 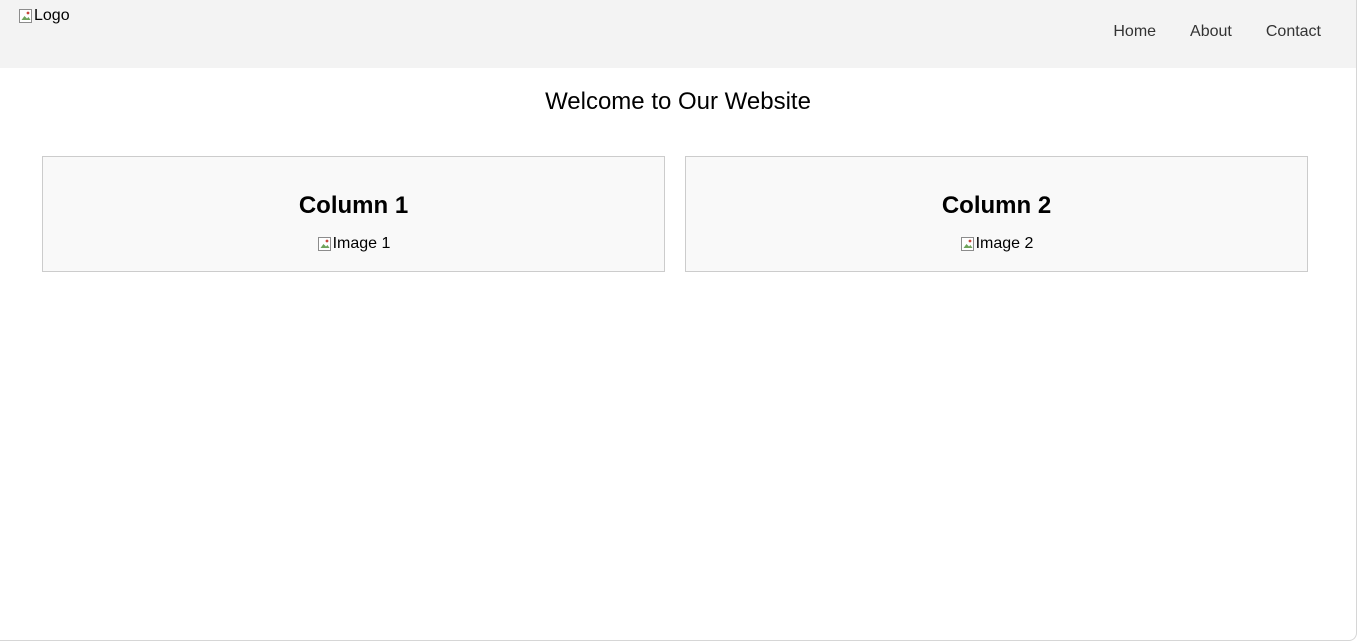 What do you see at coordinates (353, 205) in the screenshot?
I see `column-heading-1: Column 1` at bounding box center [353, 205].